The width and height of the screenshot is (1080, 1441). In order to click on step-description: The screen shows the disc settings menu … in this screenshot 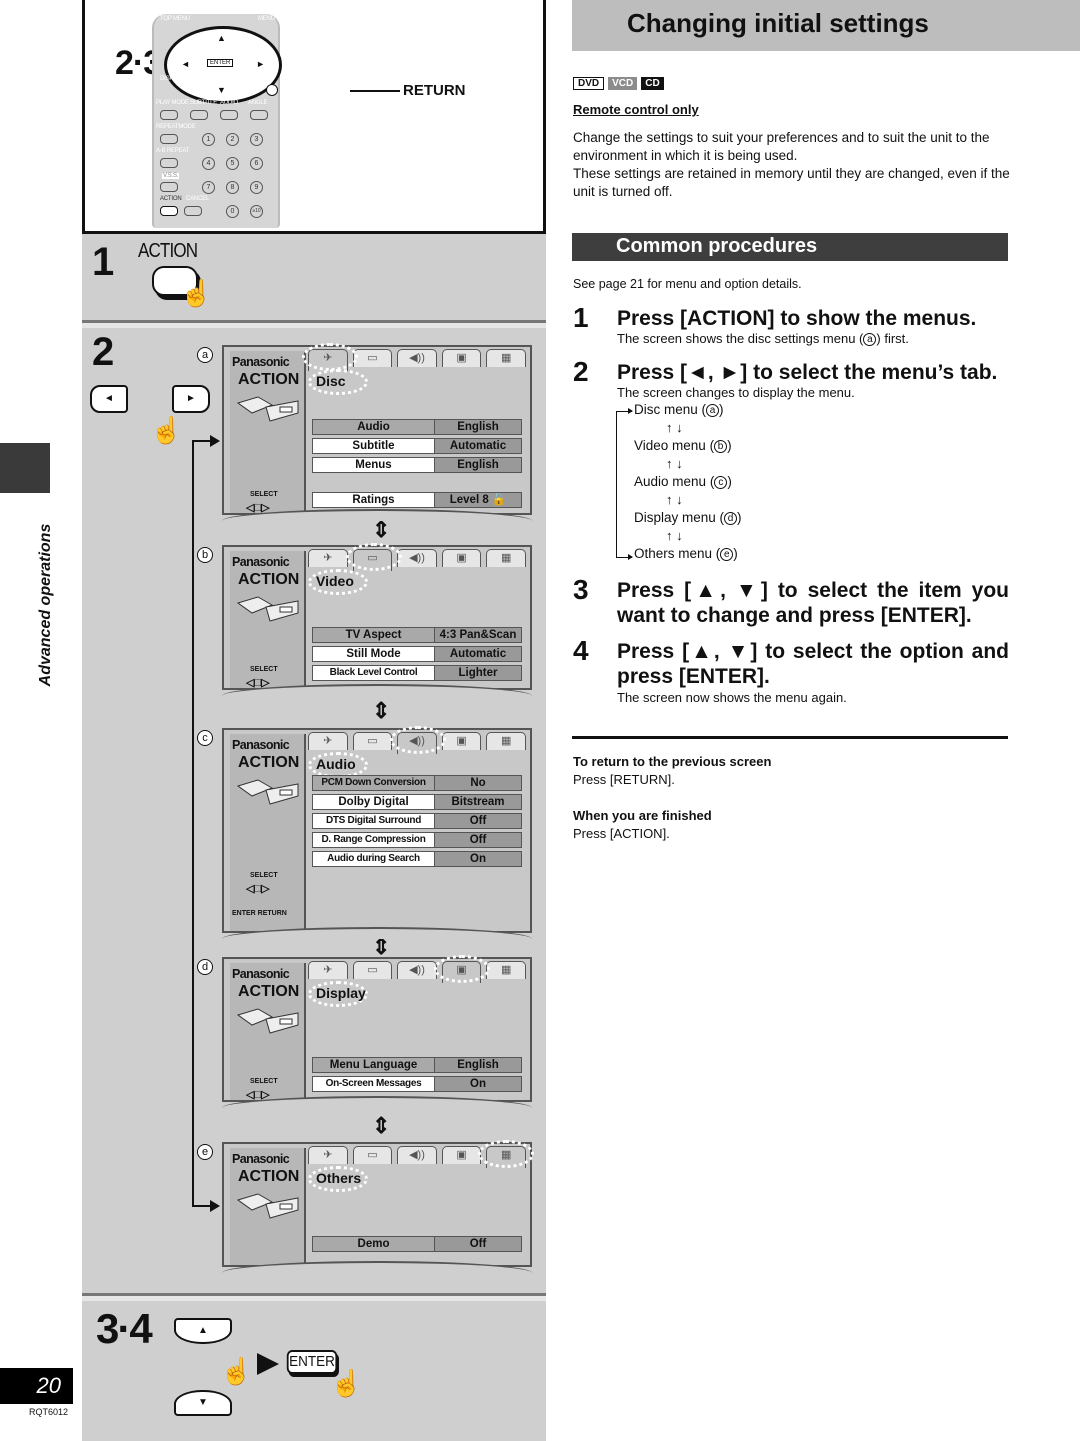, I will do `click(763, 338)`.